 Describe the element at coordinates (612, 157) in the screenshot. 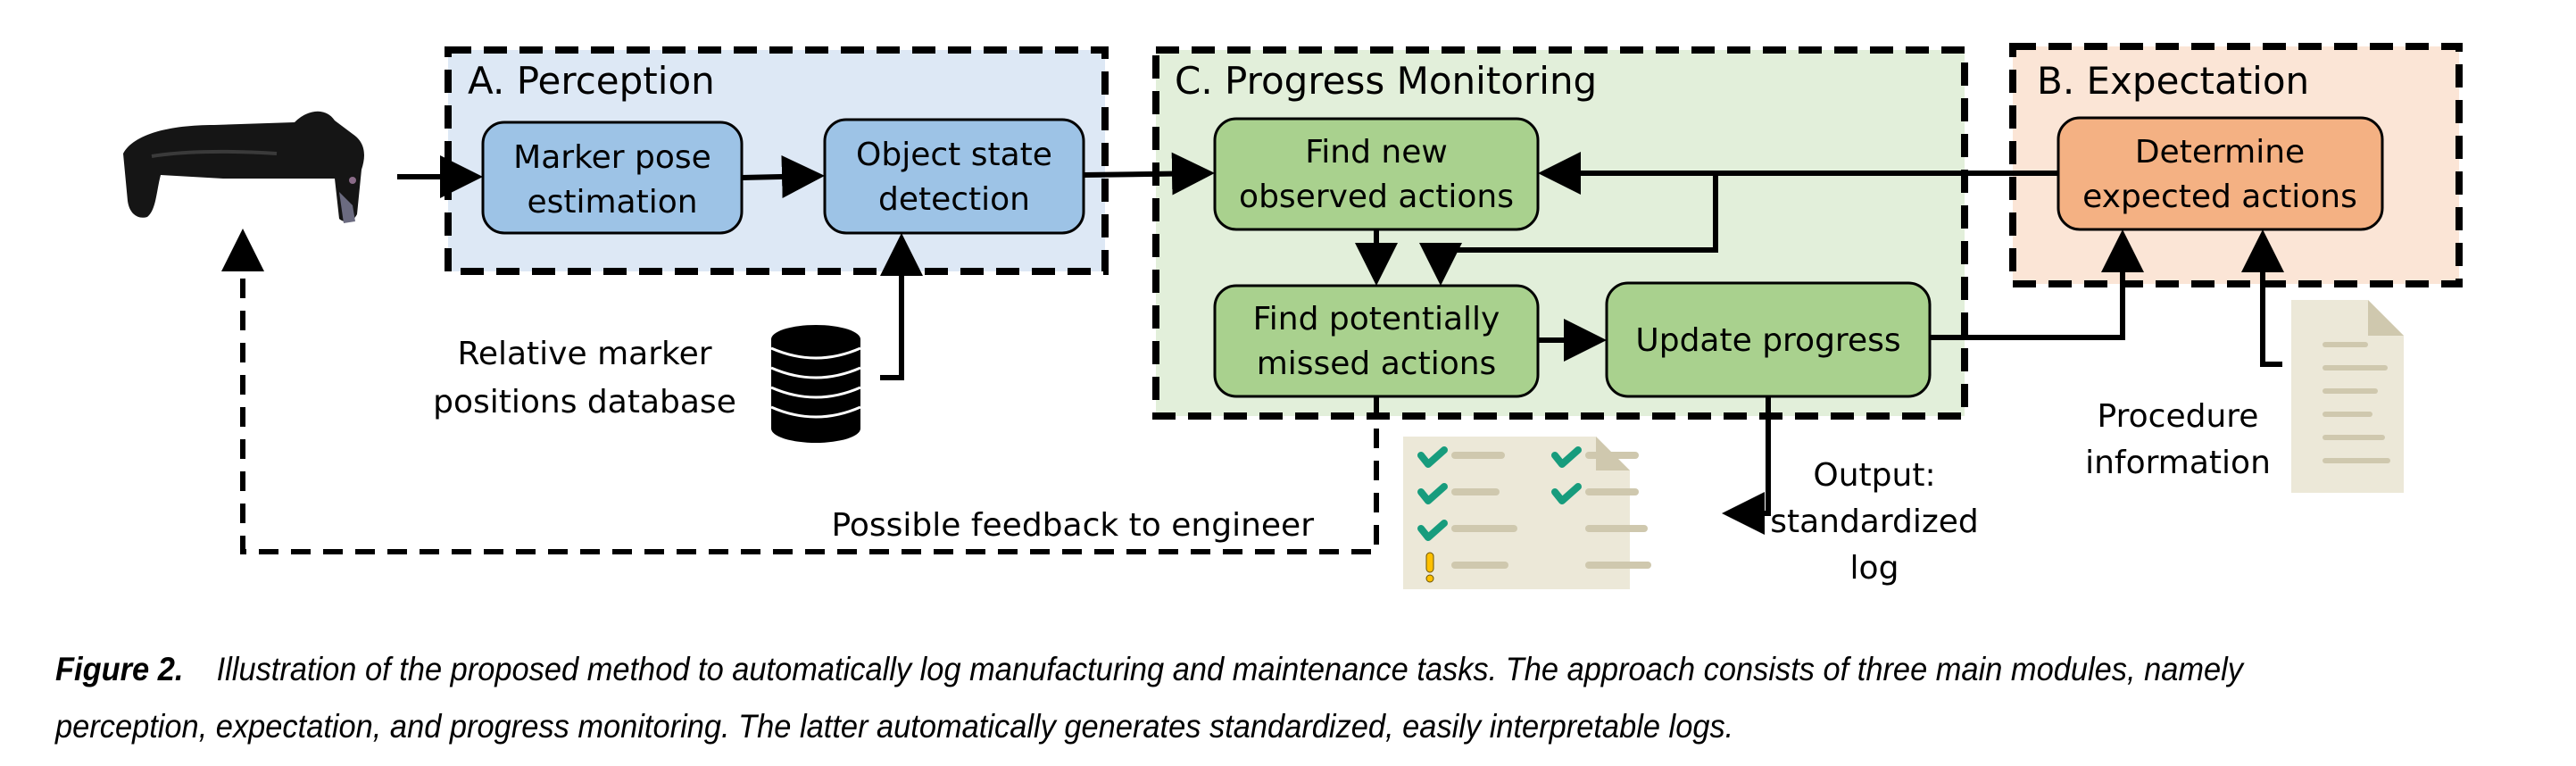

I see `box-line: Marker pose` at that location.